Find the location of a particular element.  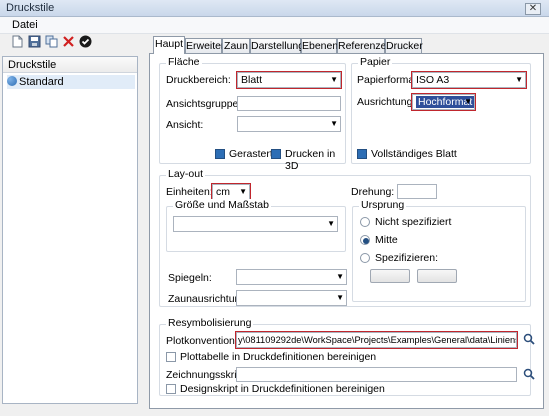

radio-nicht-spezifiziert is located at coordinates (365, 222).